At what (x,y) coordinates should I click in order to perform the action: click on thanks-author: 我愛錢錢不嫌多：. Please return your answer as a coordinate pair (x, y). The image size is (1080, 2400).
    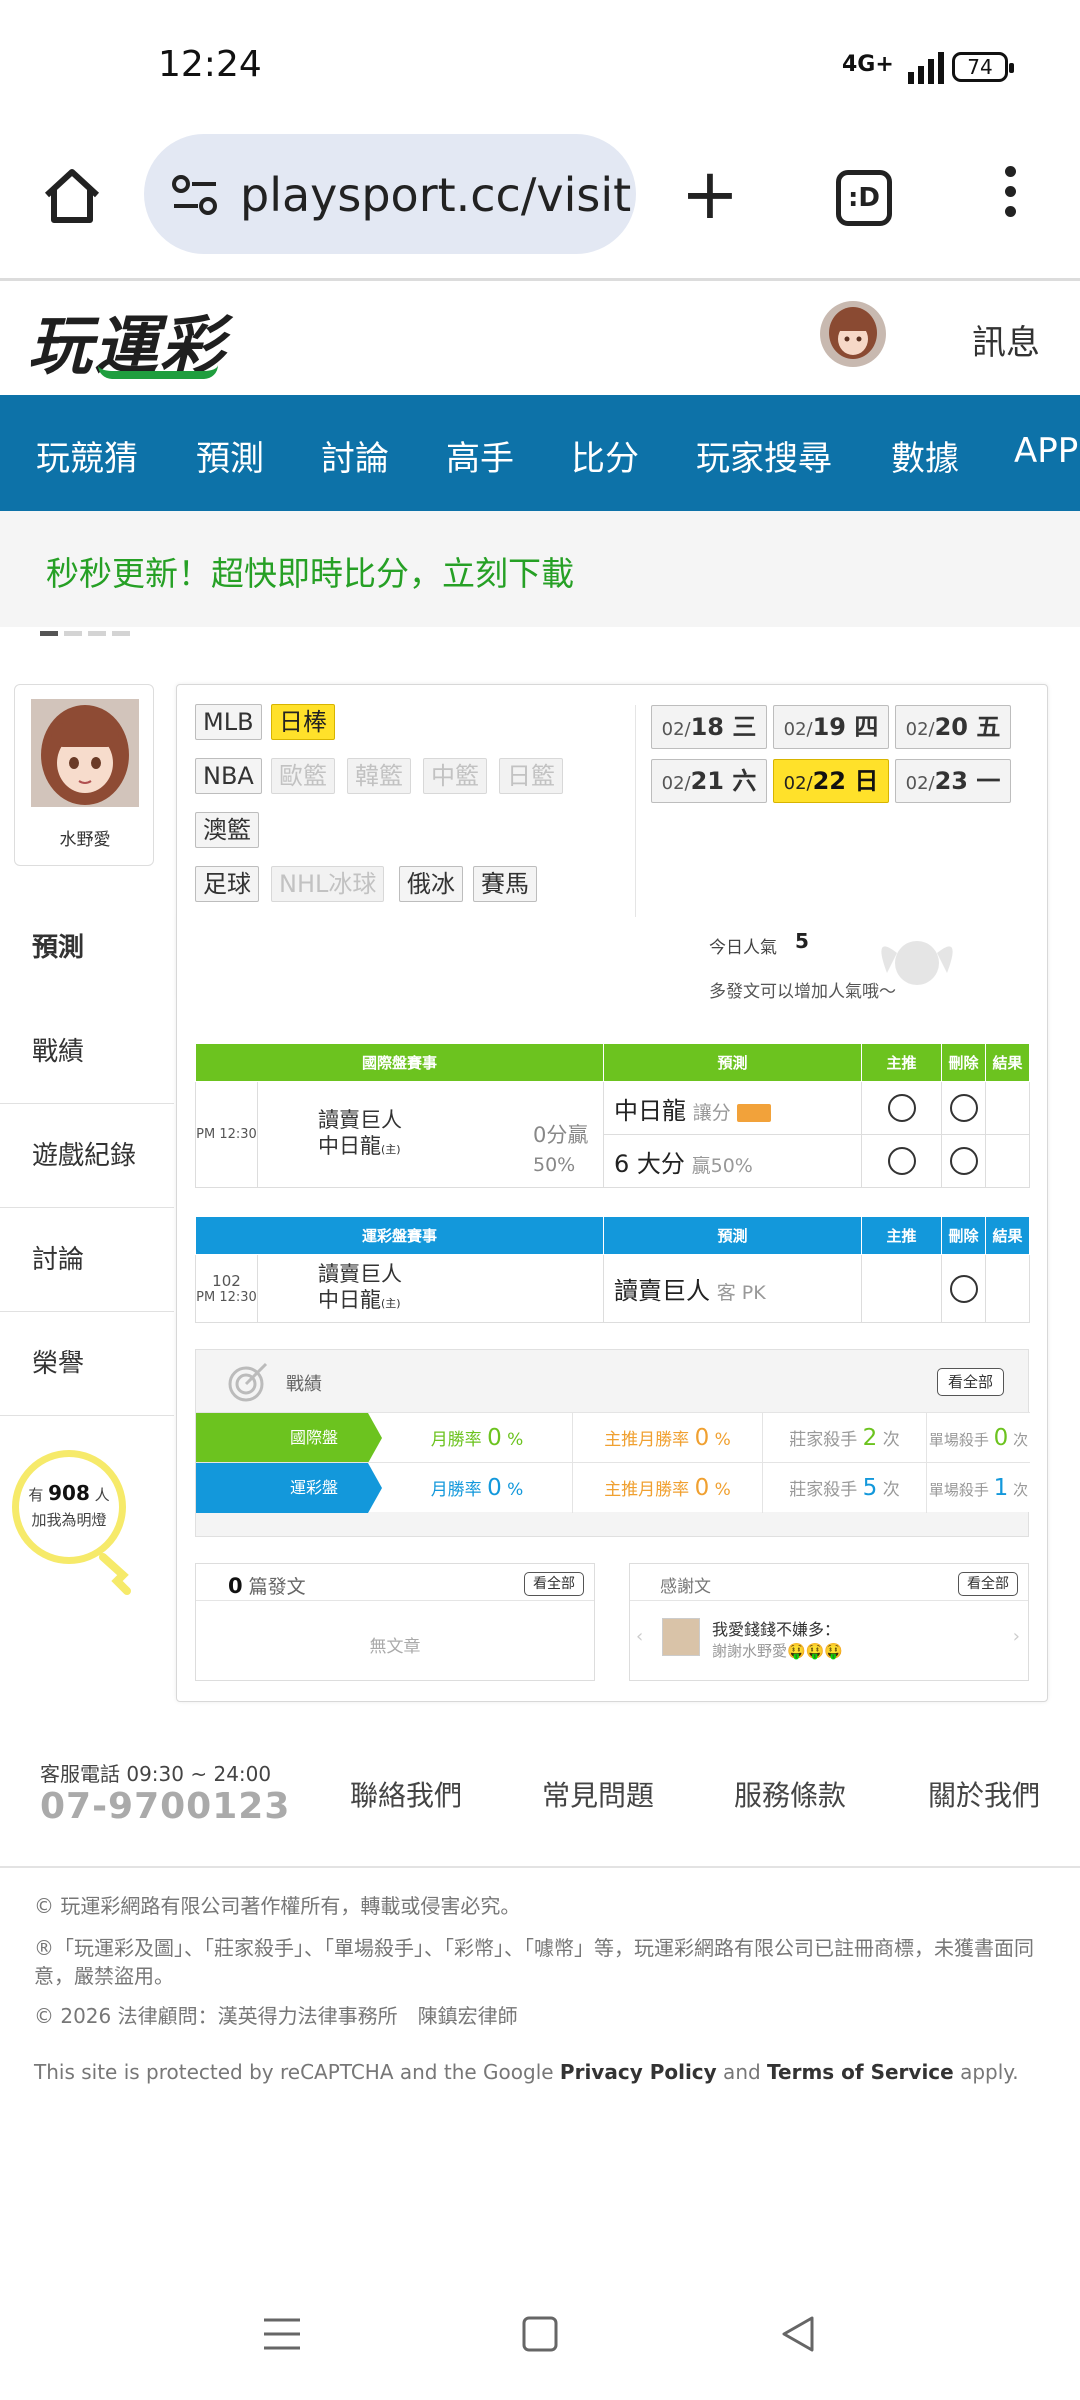
    Looking at the image, I should click on (776, 1628).